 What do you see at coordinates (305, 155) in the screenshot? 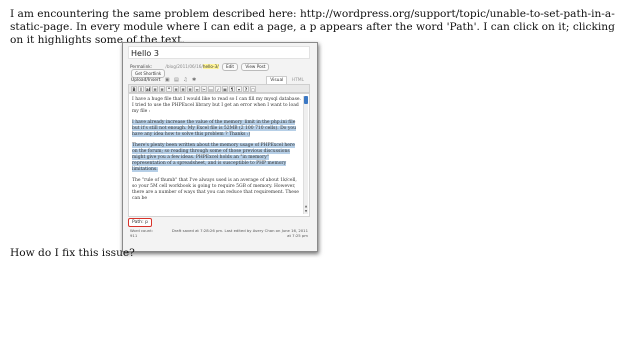
I see `editor-scrollbar: ▲ ▼` at bounding box center [305, 155].